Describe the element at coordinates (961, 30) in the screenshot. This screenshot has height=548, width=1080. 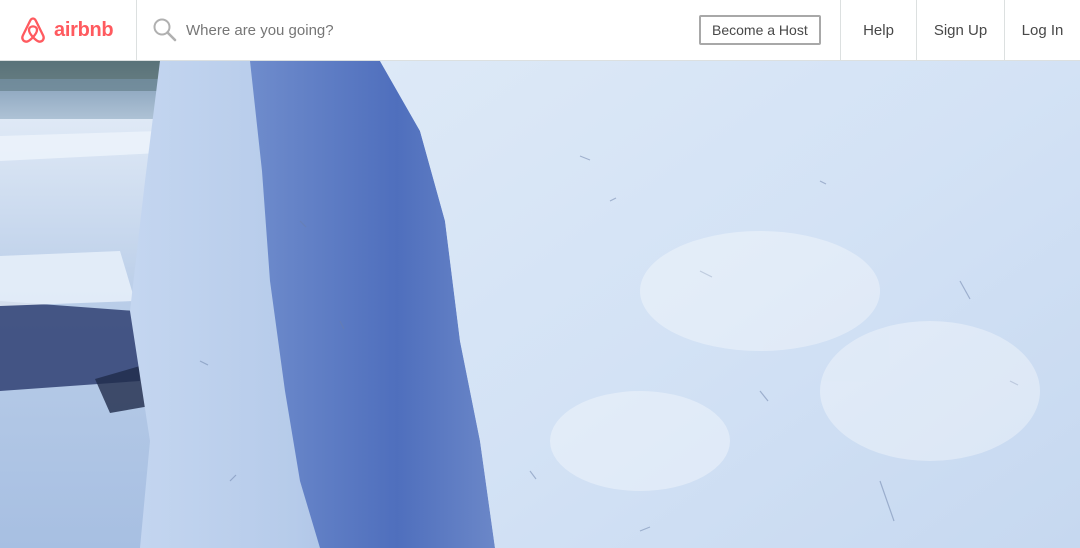
I see `nav-signup-link: Sign Up` at that location.